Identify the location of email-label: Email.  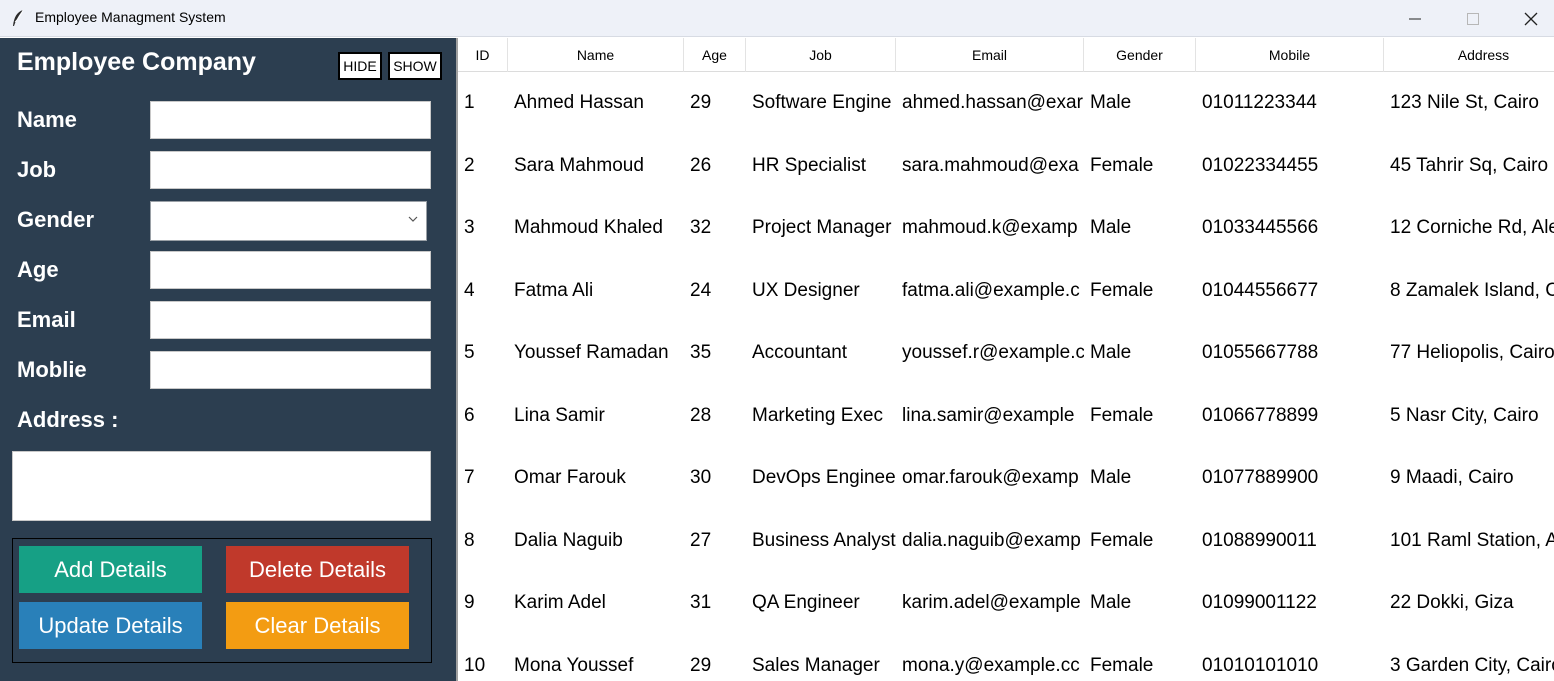
(46, 319).